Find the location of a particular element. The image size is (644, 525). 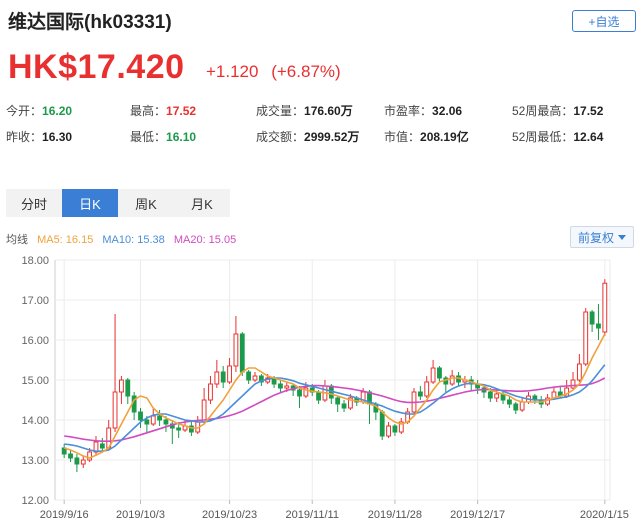

adjust-dropdown: 前复权 is located at coordinates (602, 237).